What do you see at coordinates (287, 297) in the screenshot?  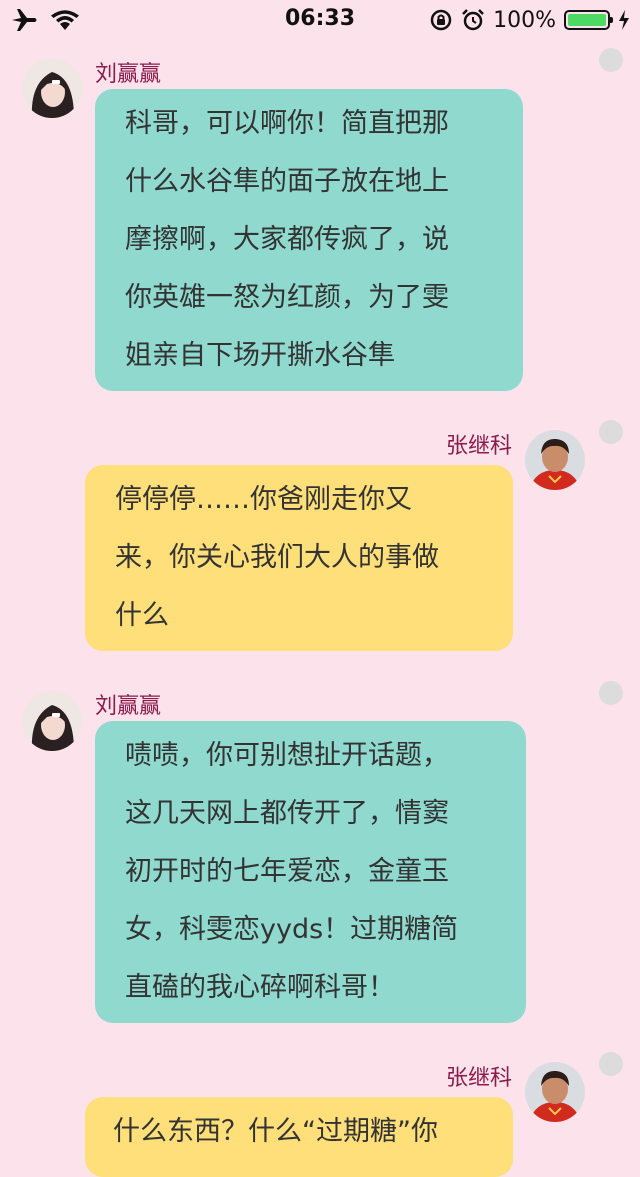 I see `message-line: 你英雄一怒为红颜，为了雯` at bounding box center [287, 297].